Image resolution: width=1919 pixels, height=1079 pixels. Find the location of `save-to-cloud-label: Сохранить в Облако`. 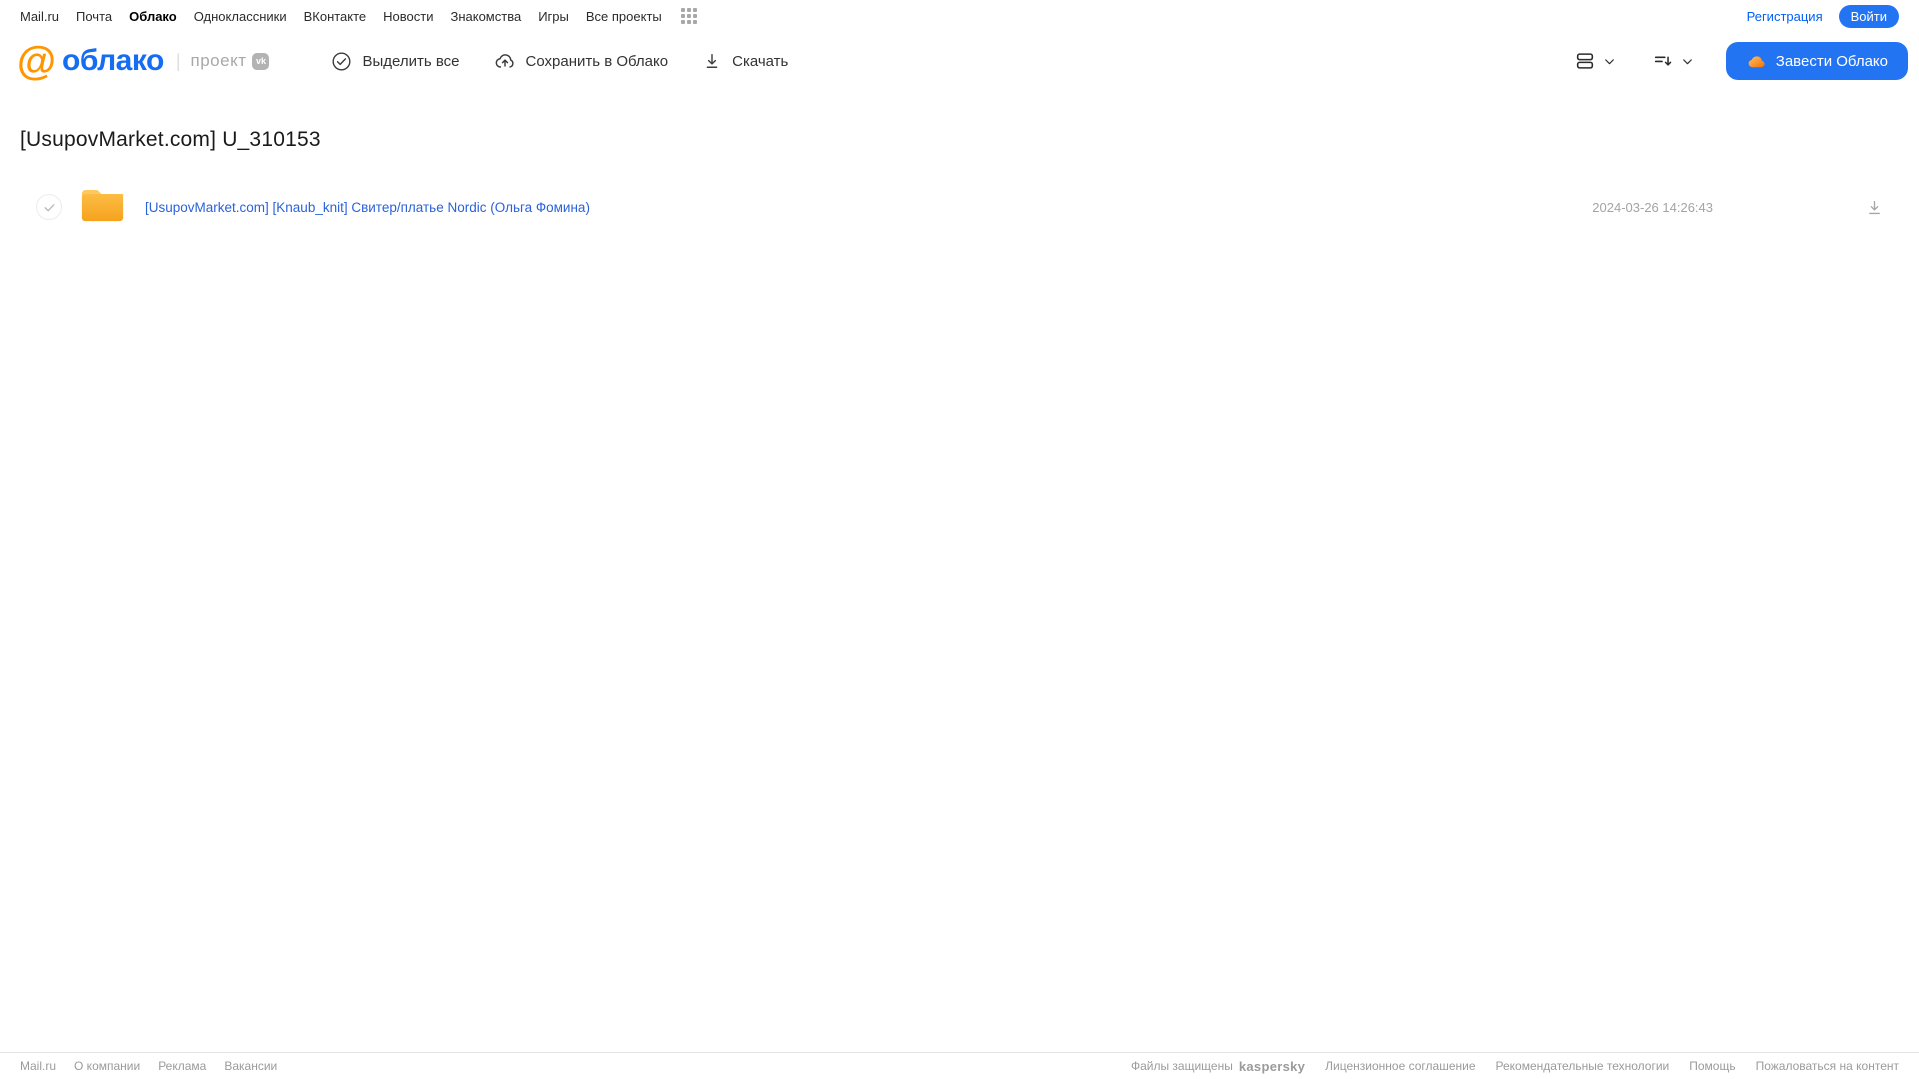

save-to-cloud-label: Сохранить в Облако is located at coordinates (597, 61).